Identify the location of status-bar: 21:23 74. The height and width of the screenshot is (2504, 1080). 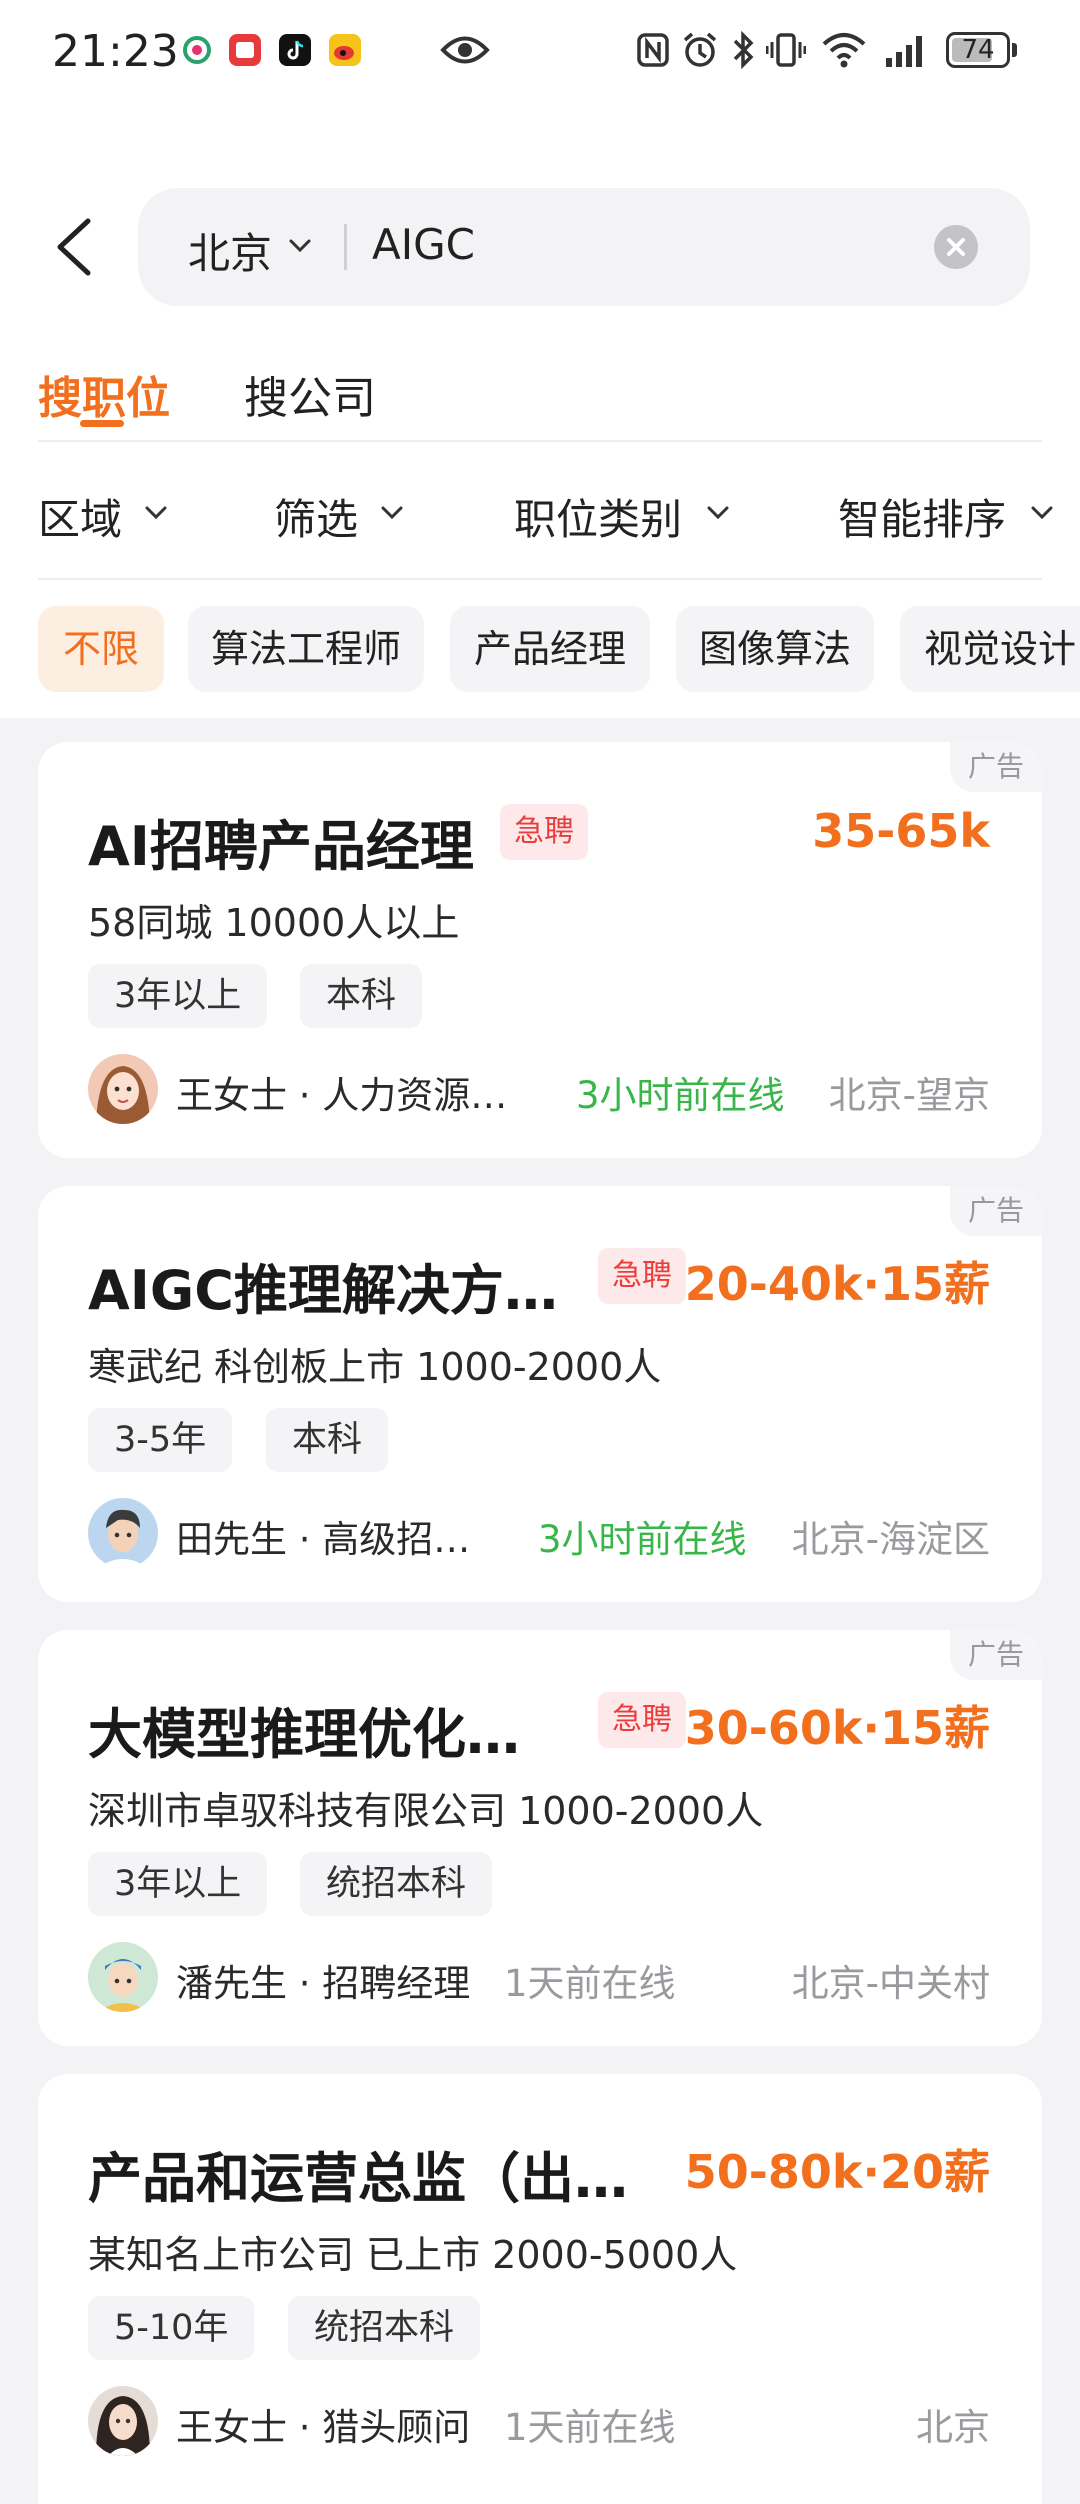
(540, 52).